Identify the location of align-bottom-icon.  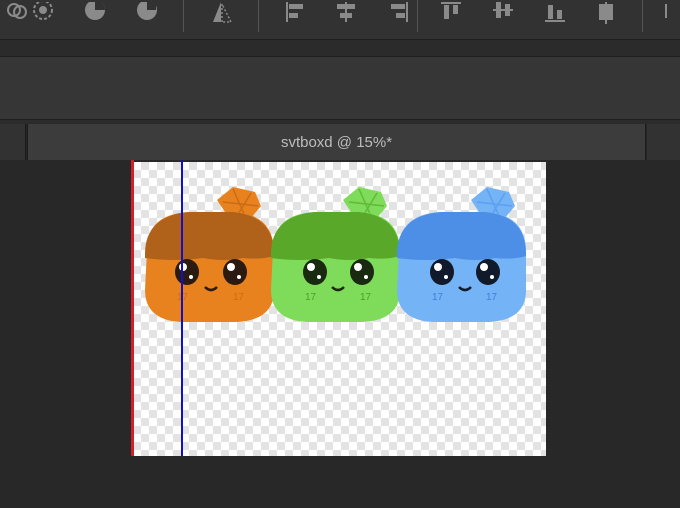
(555, 13).